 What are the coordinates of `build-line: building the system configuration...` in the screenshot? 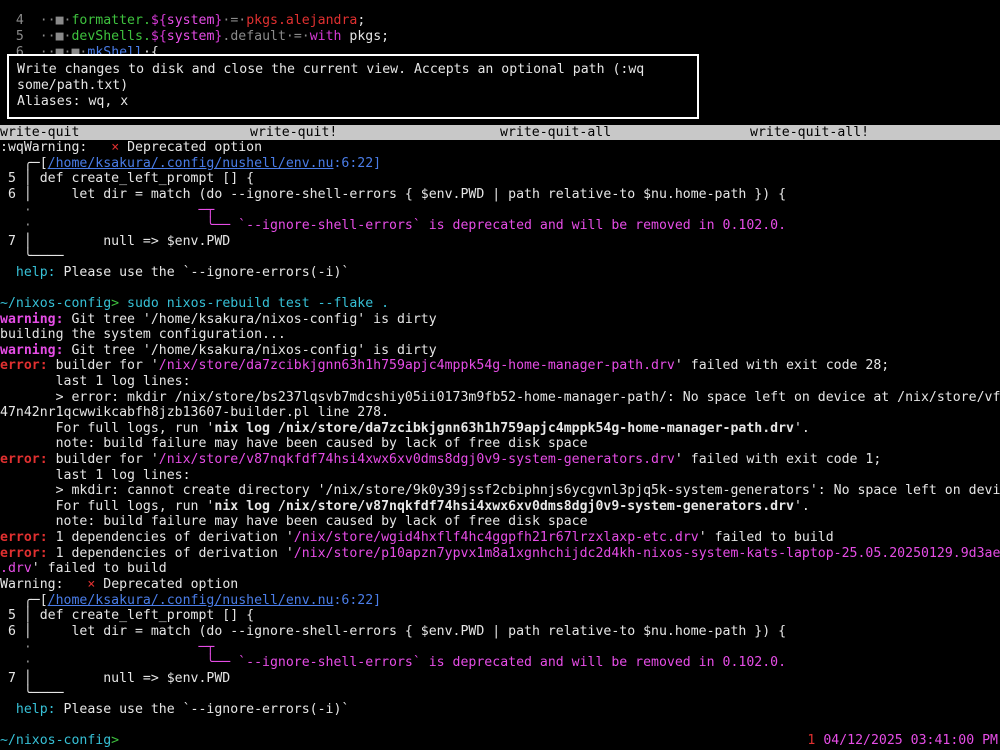 It's located at (143, 334).